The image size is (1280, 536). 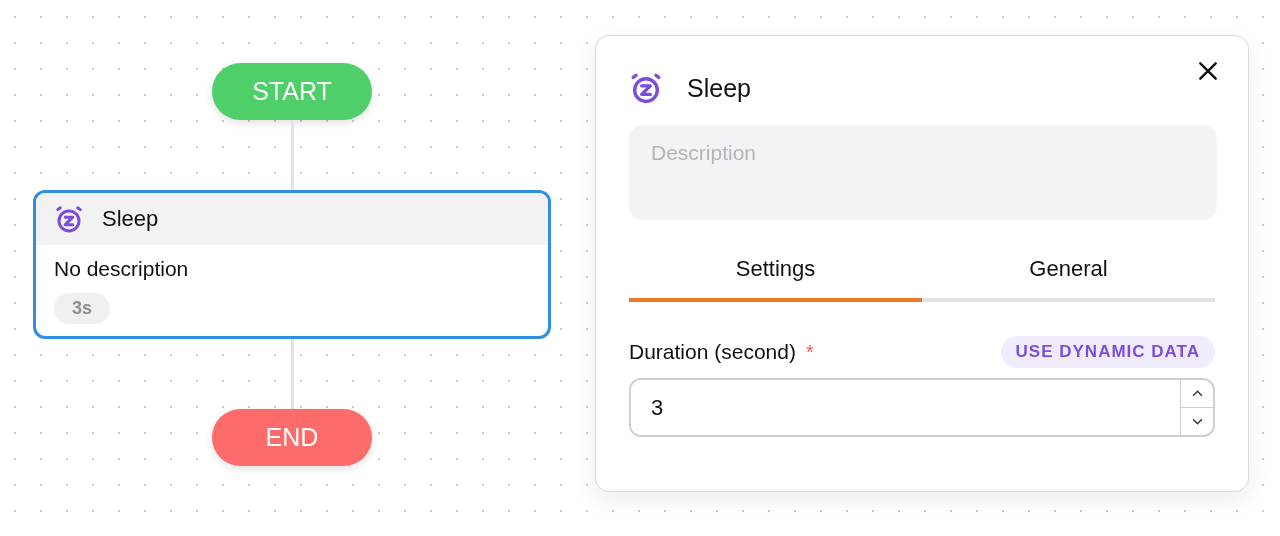 What do you see at coordinates (1197, 421) in the screenshot?
I see `chevron-down-icon` at bounding box center [1197, 421].